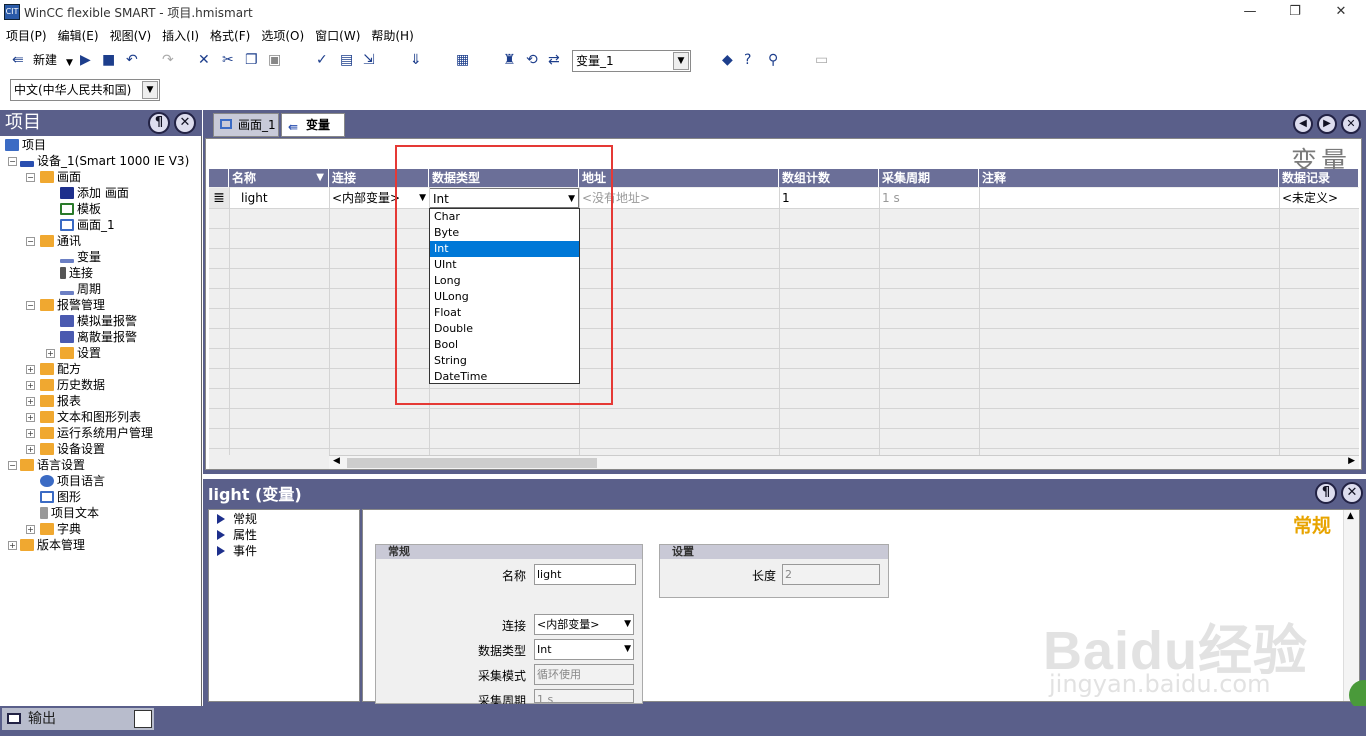  What do you see at coordinates (246, 125) in the screenshot?
I see `tab-screen-1: 画面_1` at bounding box center [246, 125].